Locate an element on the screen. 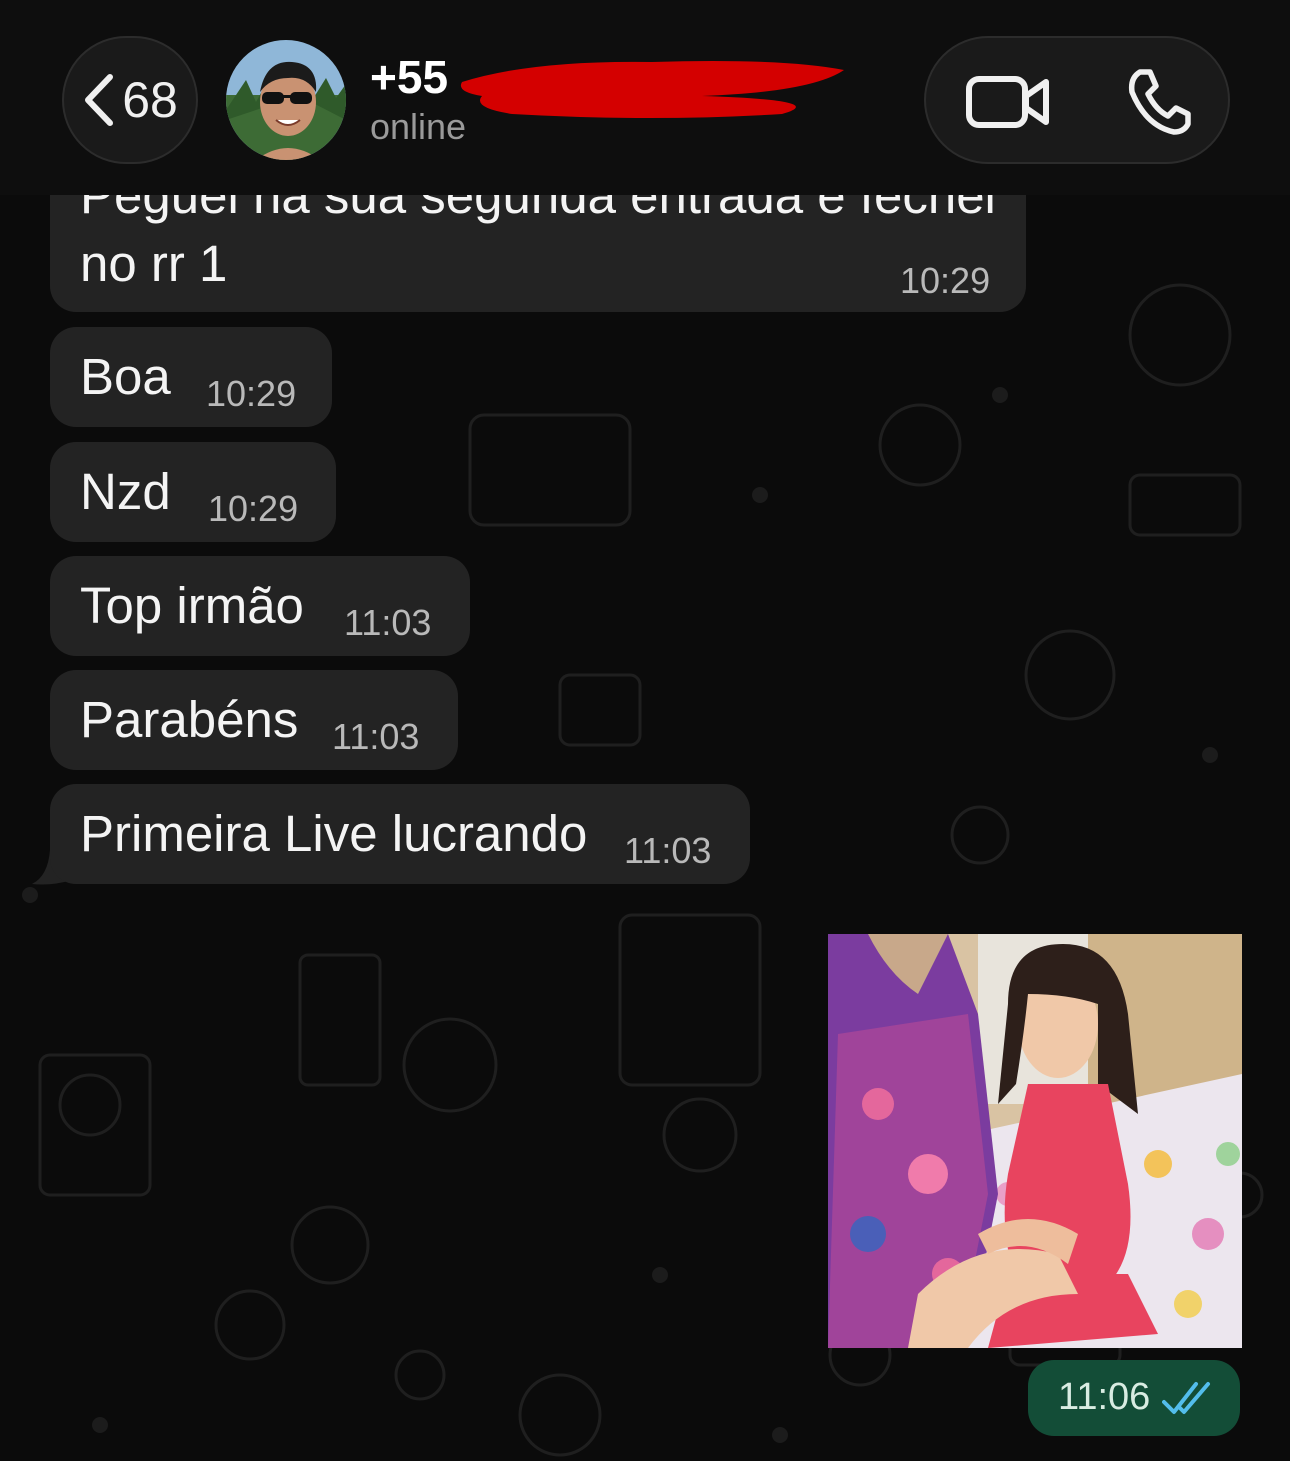  message-text: Top irmão is located at coordinates (192, 605).